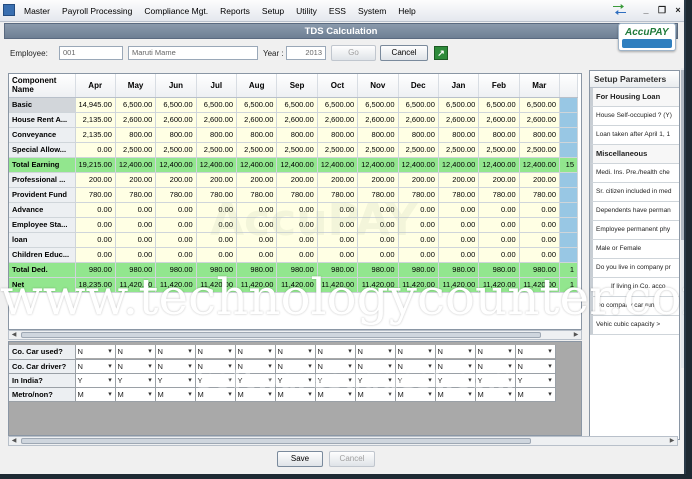 The image size is (692, 479). I want to click on month-header-nov: Nov, so click(378, 86).